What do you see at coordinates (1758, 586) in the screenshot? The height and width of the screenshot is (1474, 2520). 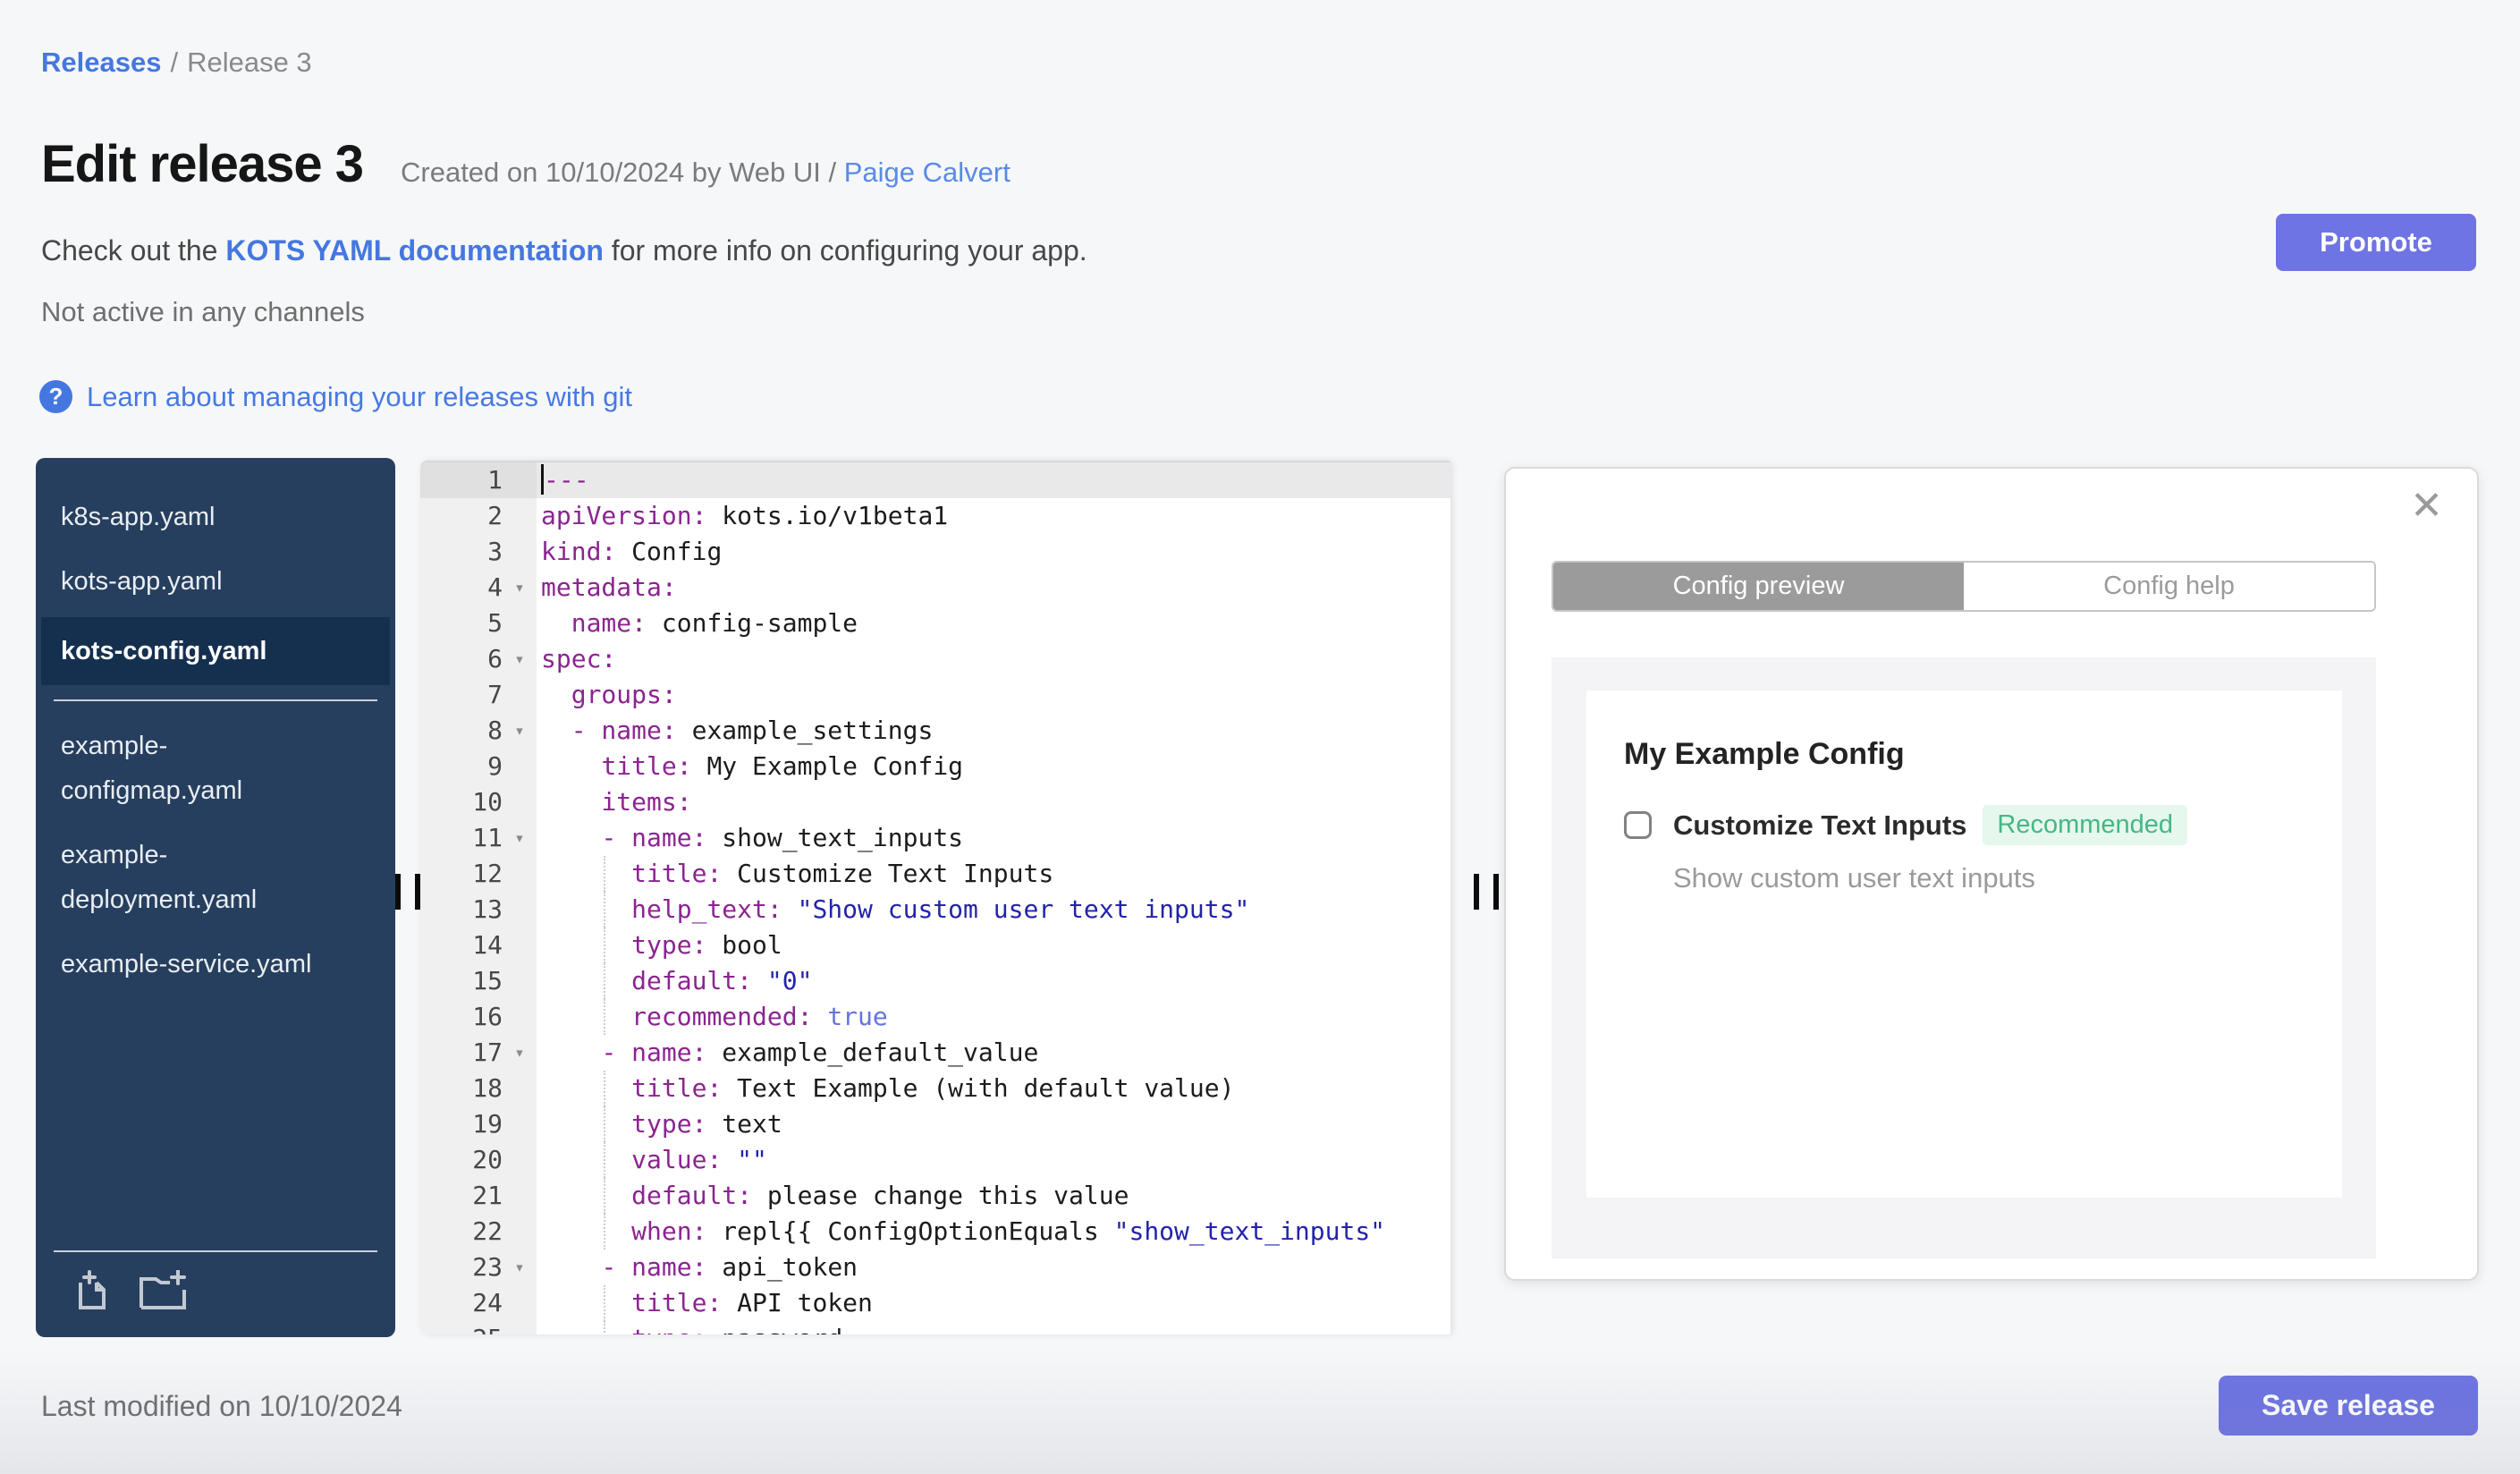 I see `tab-config-preview: Config preview` at bounding box center [1758, 586].